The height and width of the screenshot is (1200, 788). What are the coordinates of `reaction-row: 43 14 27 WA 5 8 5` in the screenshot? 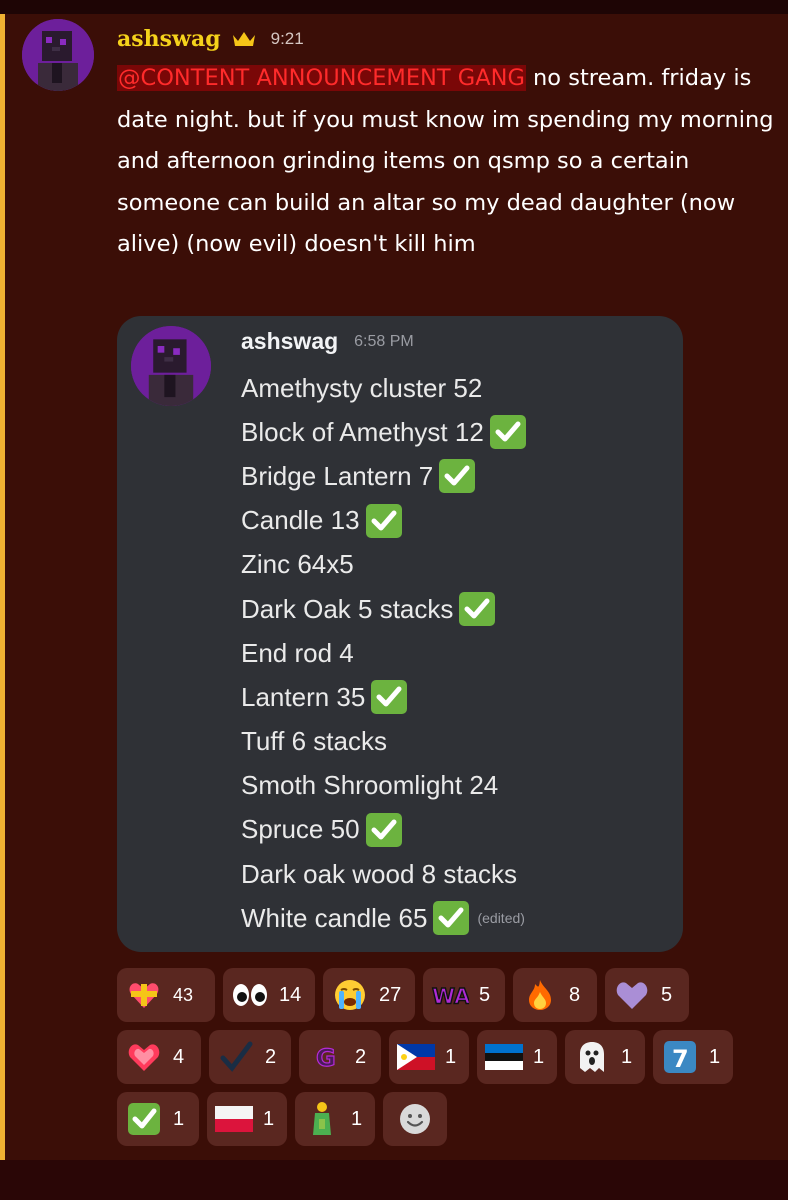 It's located at (407, 995).